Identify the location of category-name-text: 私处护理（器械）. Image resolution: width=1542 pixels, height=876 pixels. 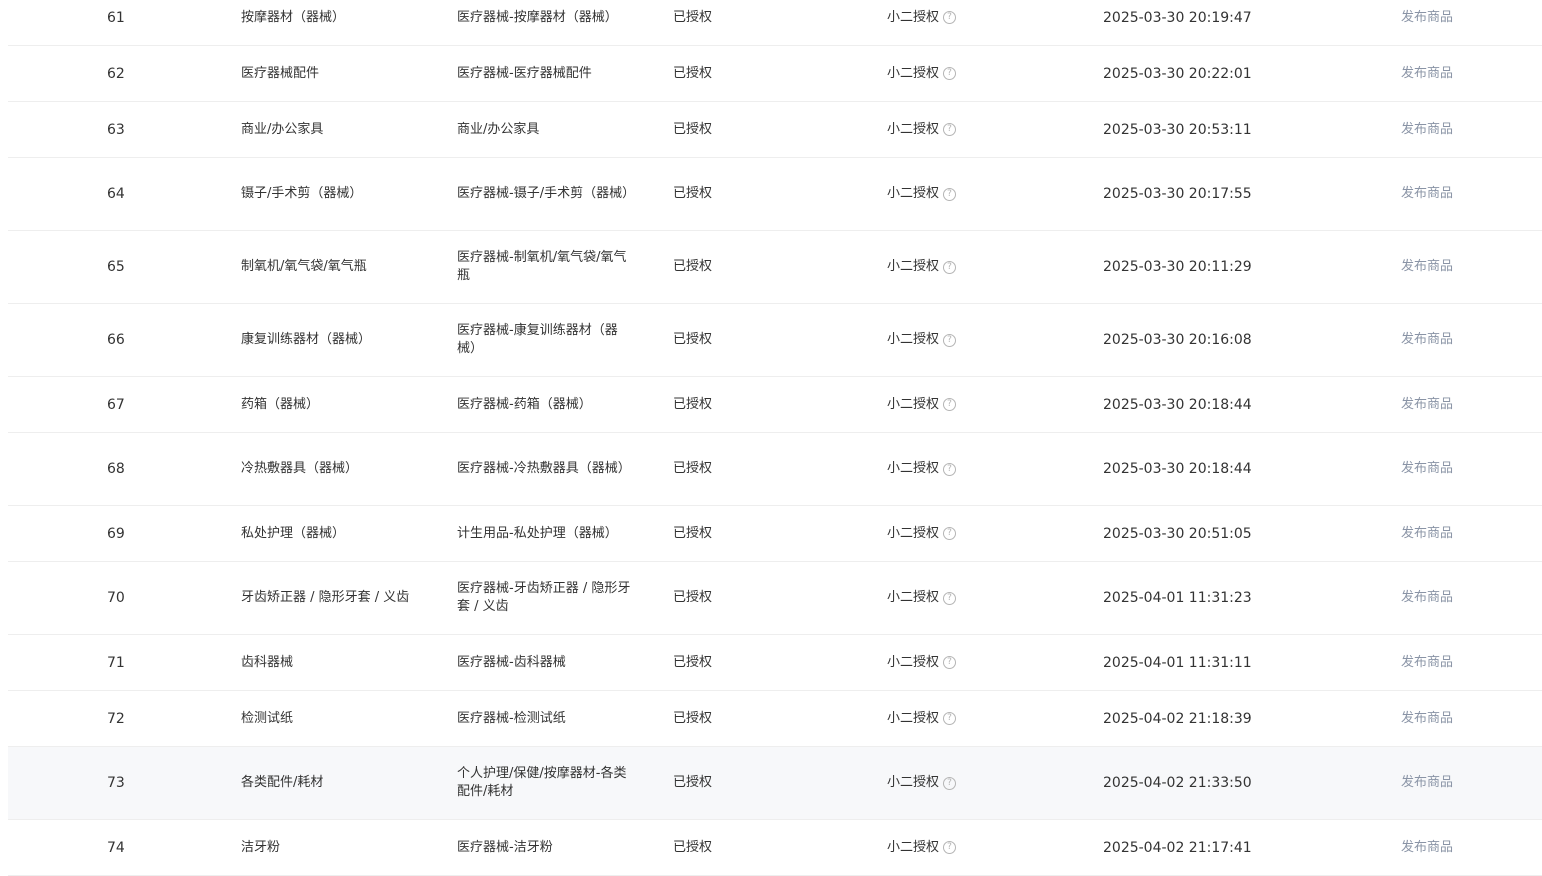
(293, 533).